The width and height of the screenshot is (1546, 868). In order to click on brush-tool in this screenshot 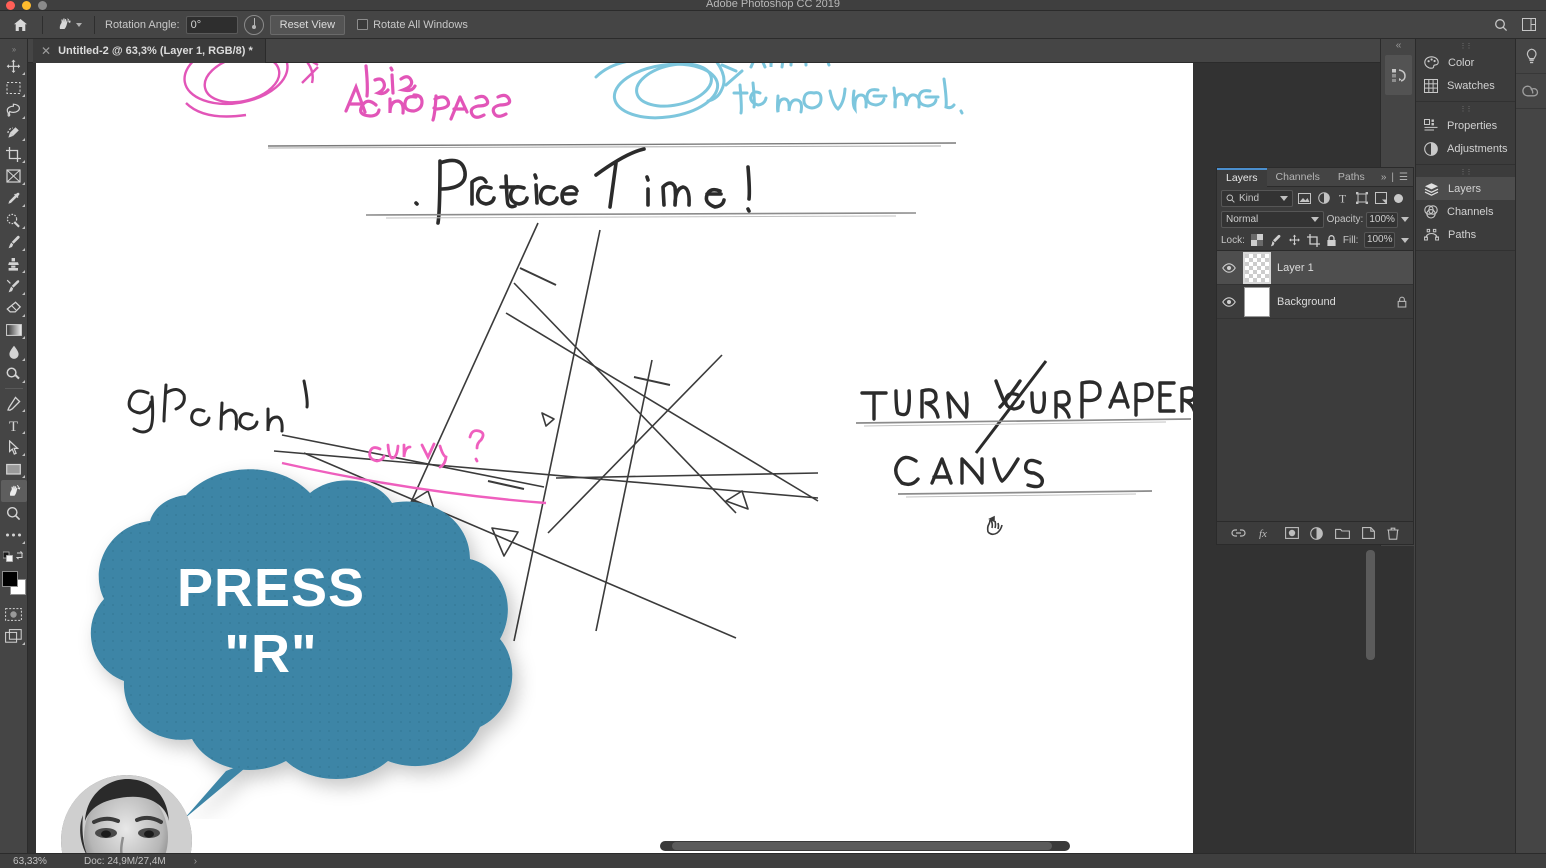, I will do `click(14, 242)`.